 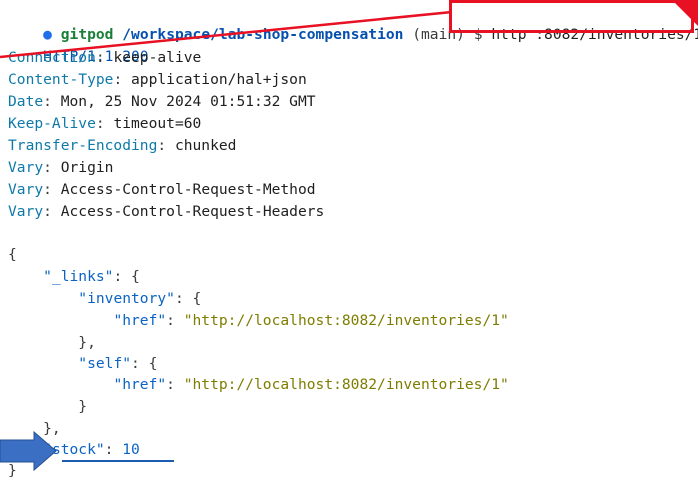 I want to click on header-row: Connection: keep-alive, so click(x=105, y=57).